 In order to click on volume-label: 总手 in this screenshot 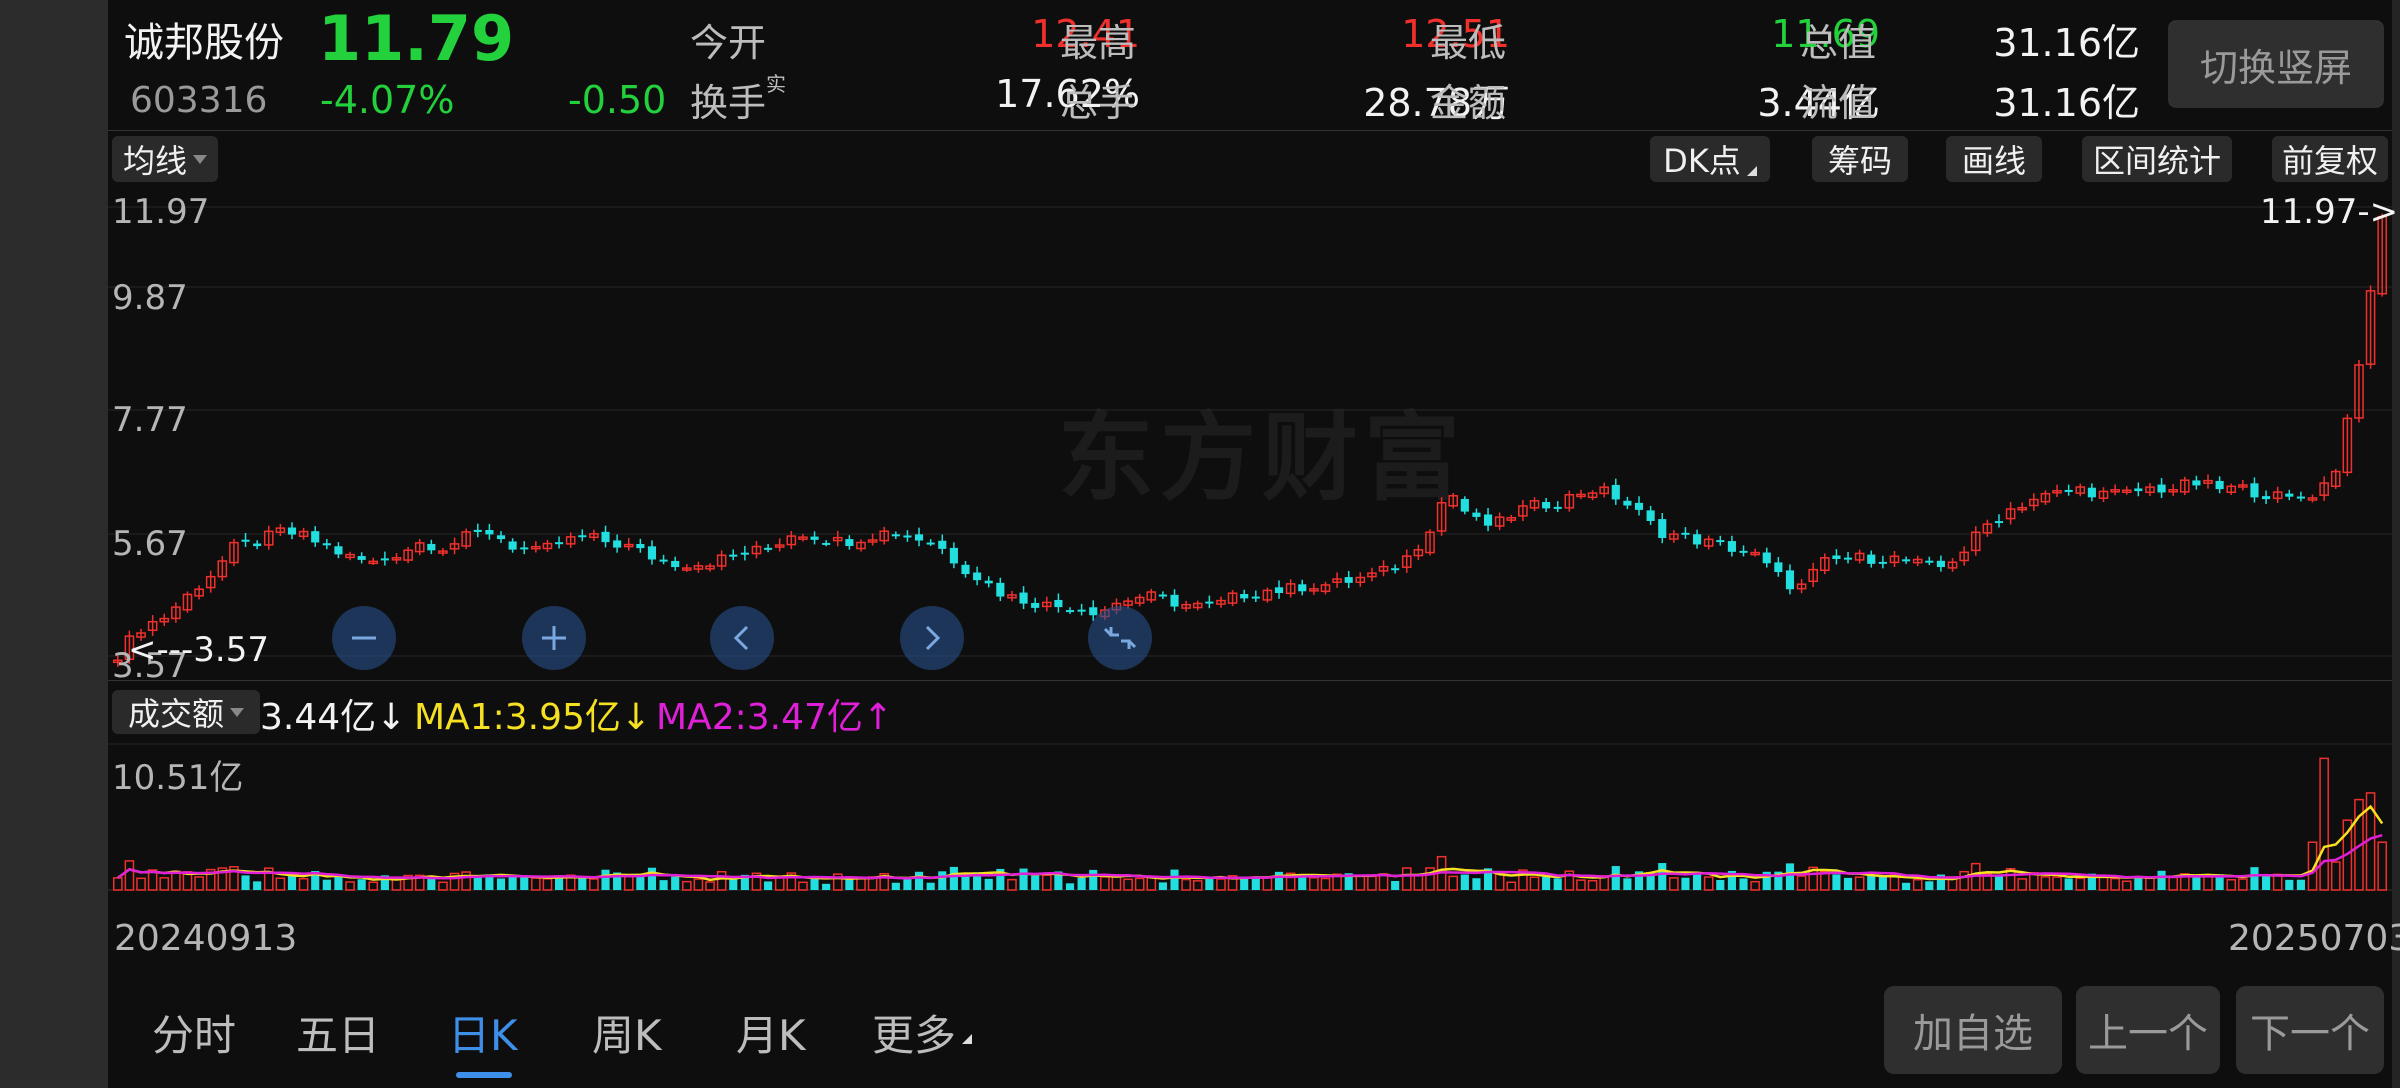, I will do `click(1098, 103)`.